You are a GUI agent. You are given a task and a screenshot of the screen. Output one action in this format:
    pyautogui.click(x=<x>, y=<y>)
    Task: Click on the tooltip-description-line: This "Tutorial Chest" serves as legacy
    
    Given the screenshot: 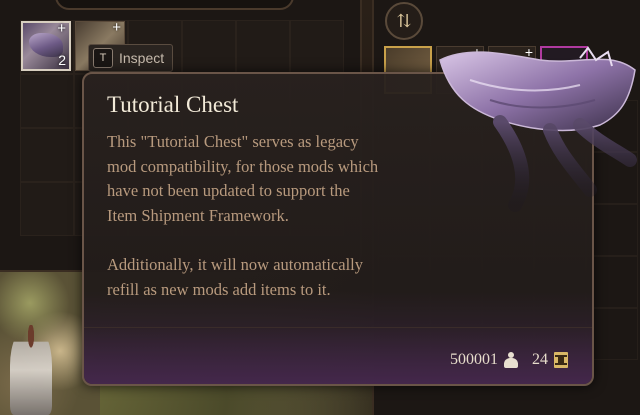 What is the action you would take?
    pyautogui.click(x=233, y=141)
    